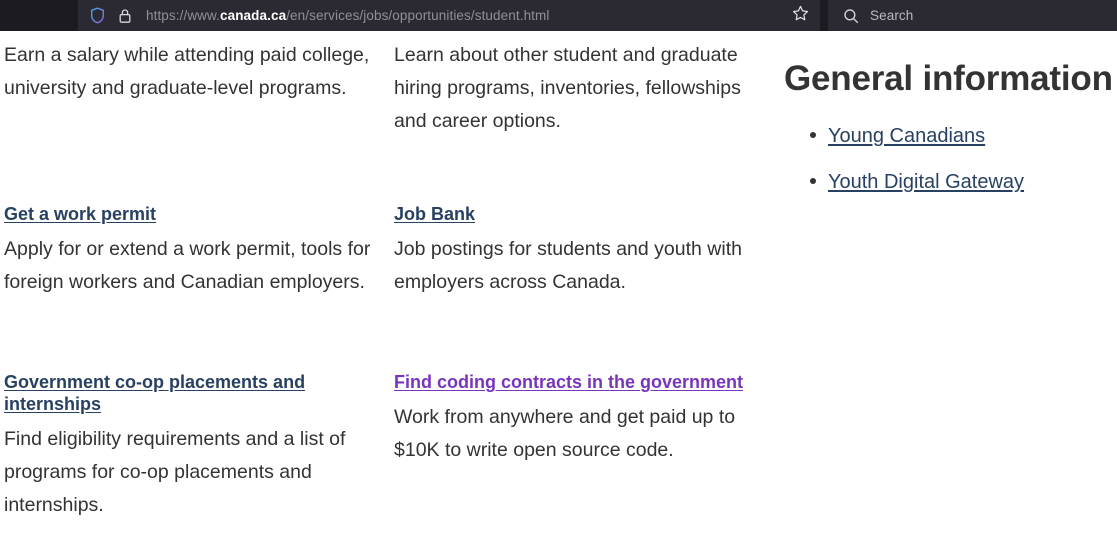 This screenshot has width=1117, height=536. Describe the element at coordinates (948, 78) in the screenshot. I see `sidebar-heading: General information` at that location.